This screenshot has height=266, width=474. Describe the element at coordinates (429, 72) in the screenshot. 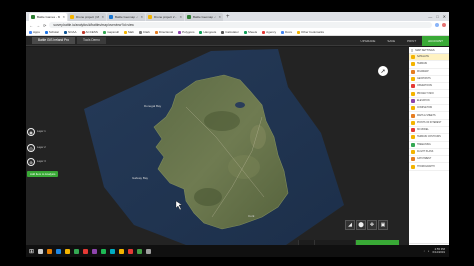

I see `sidebar-item: ROADMAP` at that location.